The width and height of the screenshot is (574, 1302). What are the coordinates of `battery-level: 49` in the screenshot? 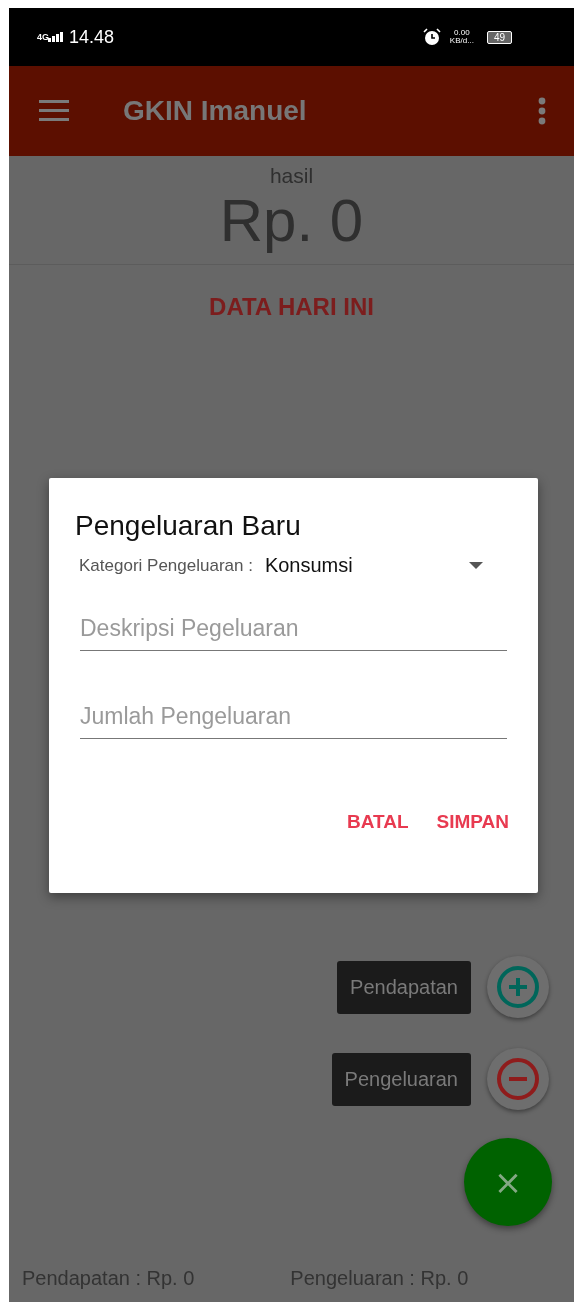 It's located at (499, 37).